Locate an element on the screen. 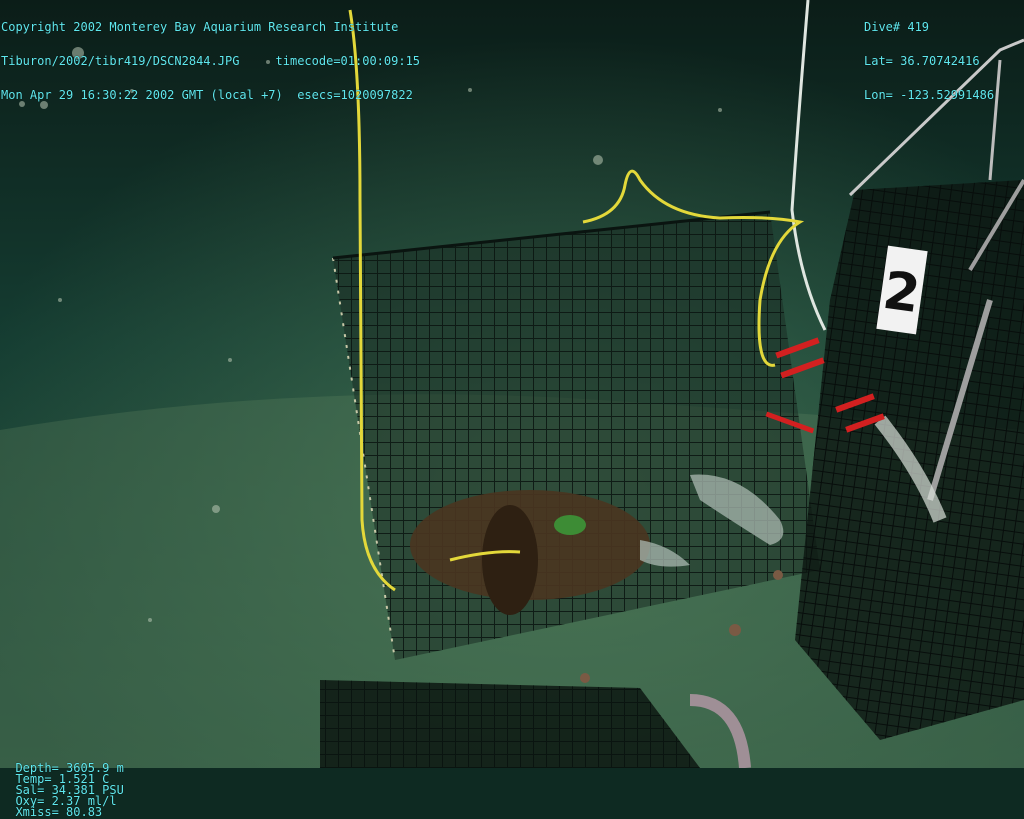  transmission-reading: Xmiss= 80.83 is located at coordinates (59, 812).